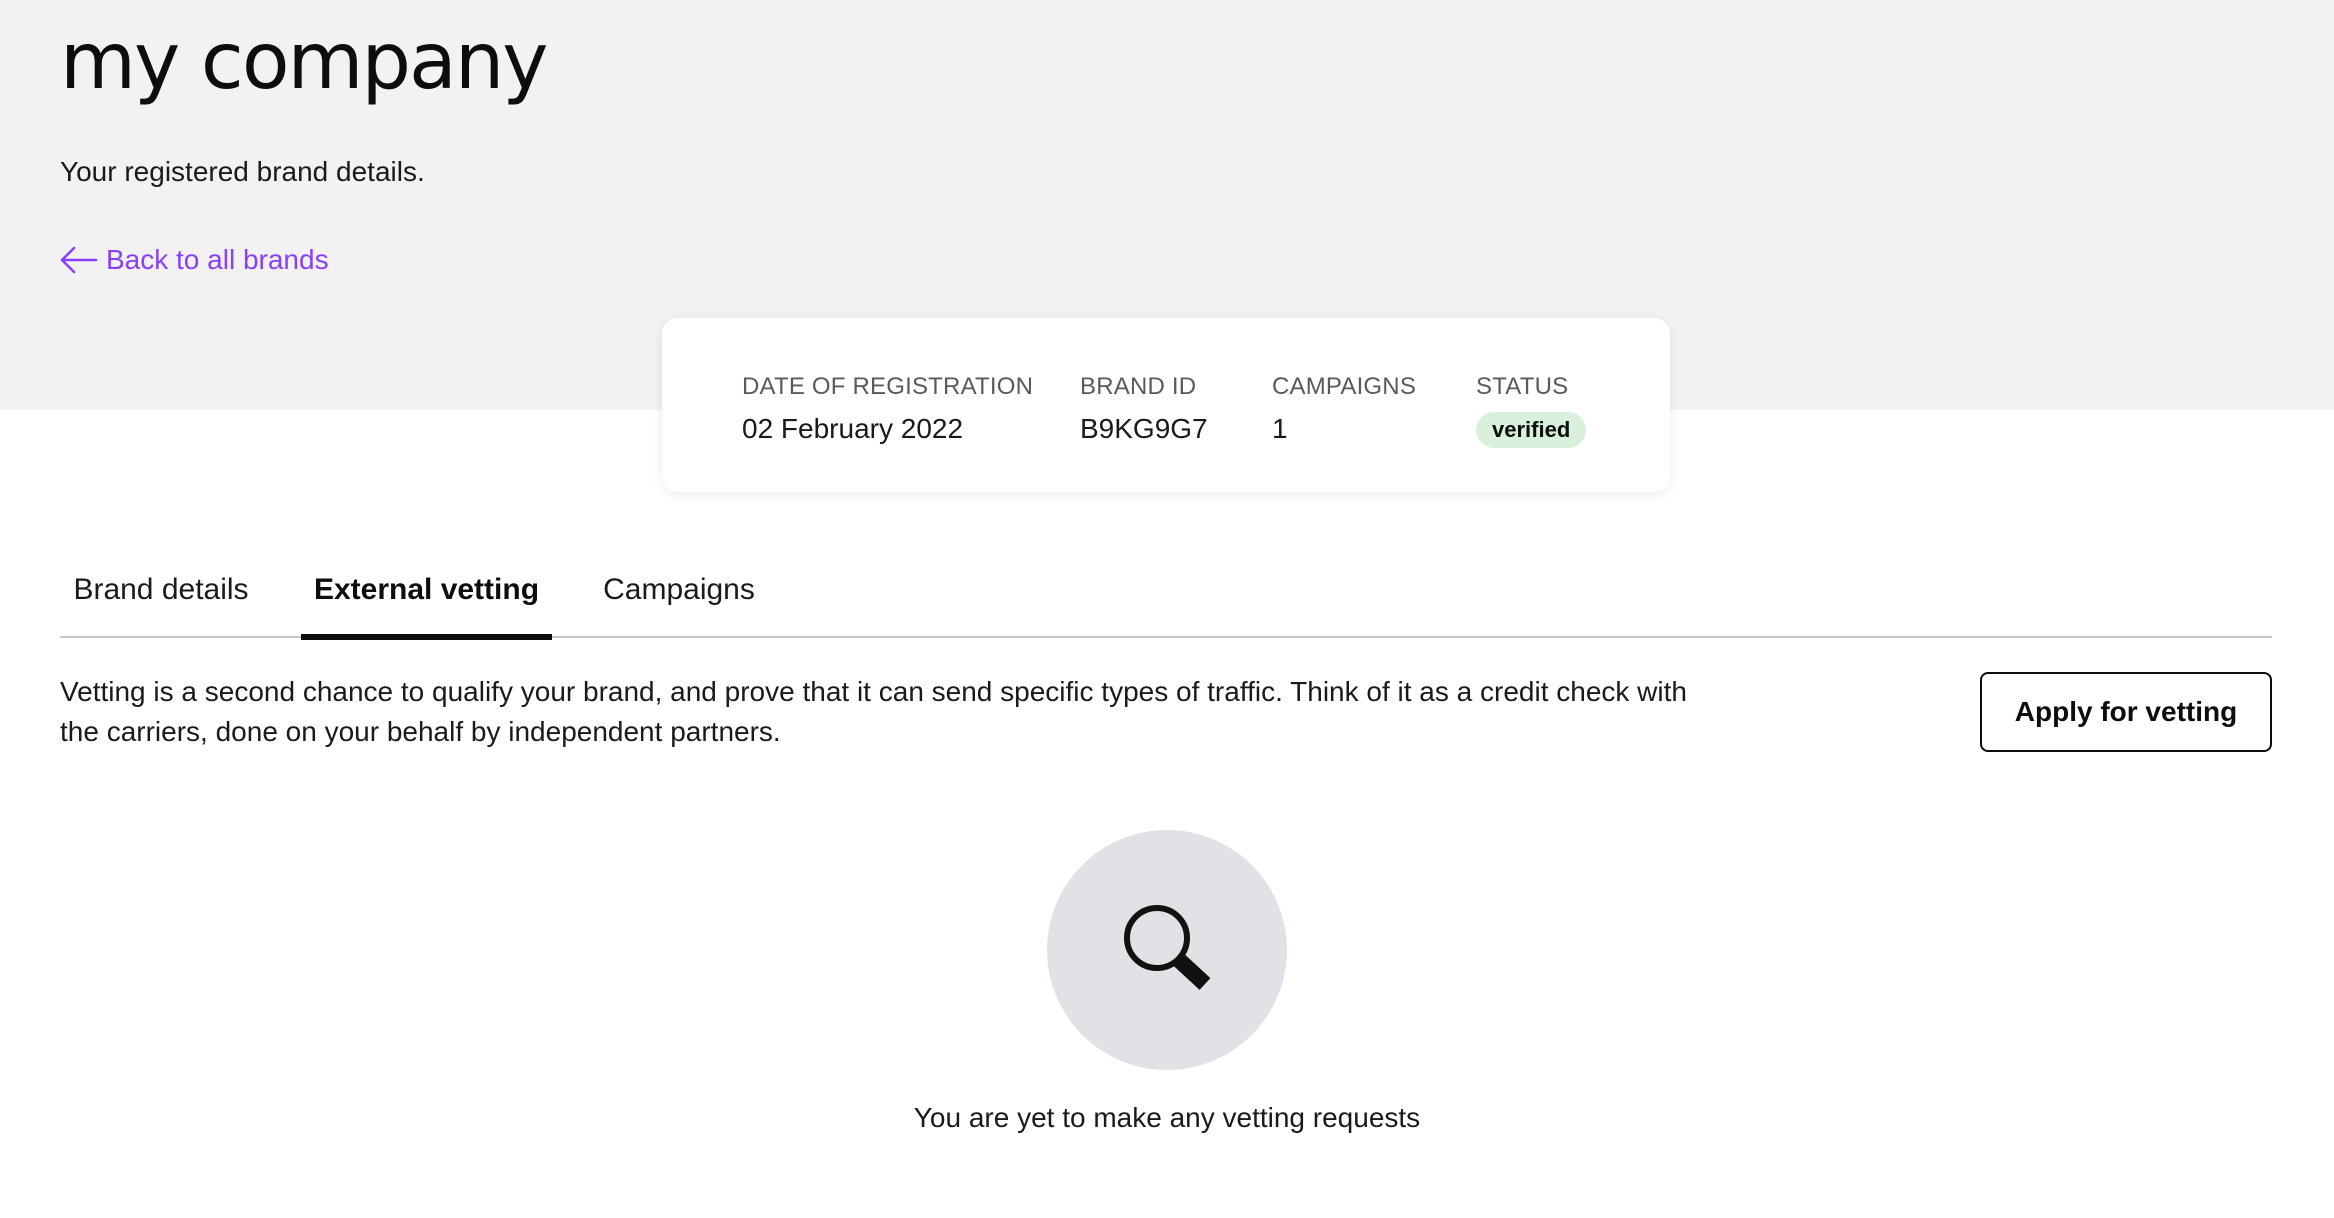 The height and width of the screenshot is (1218, 2334). Describe the element at coordinates (1280, 428) in the screenshot. I see `campaigns-count-value: 1` at that location.